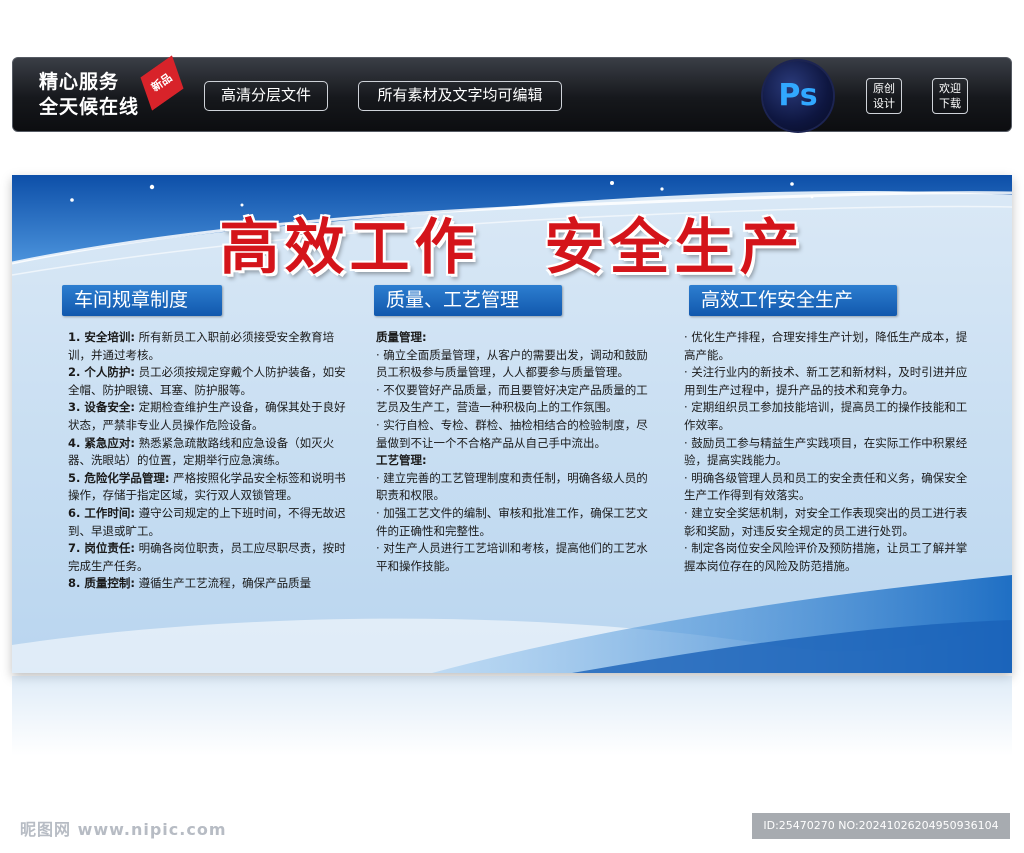 The image size is (1024, 853). I want to click on section-heading-process: 工艺管理:, so click(401, 460).